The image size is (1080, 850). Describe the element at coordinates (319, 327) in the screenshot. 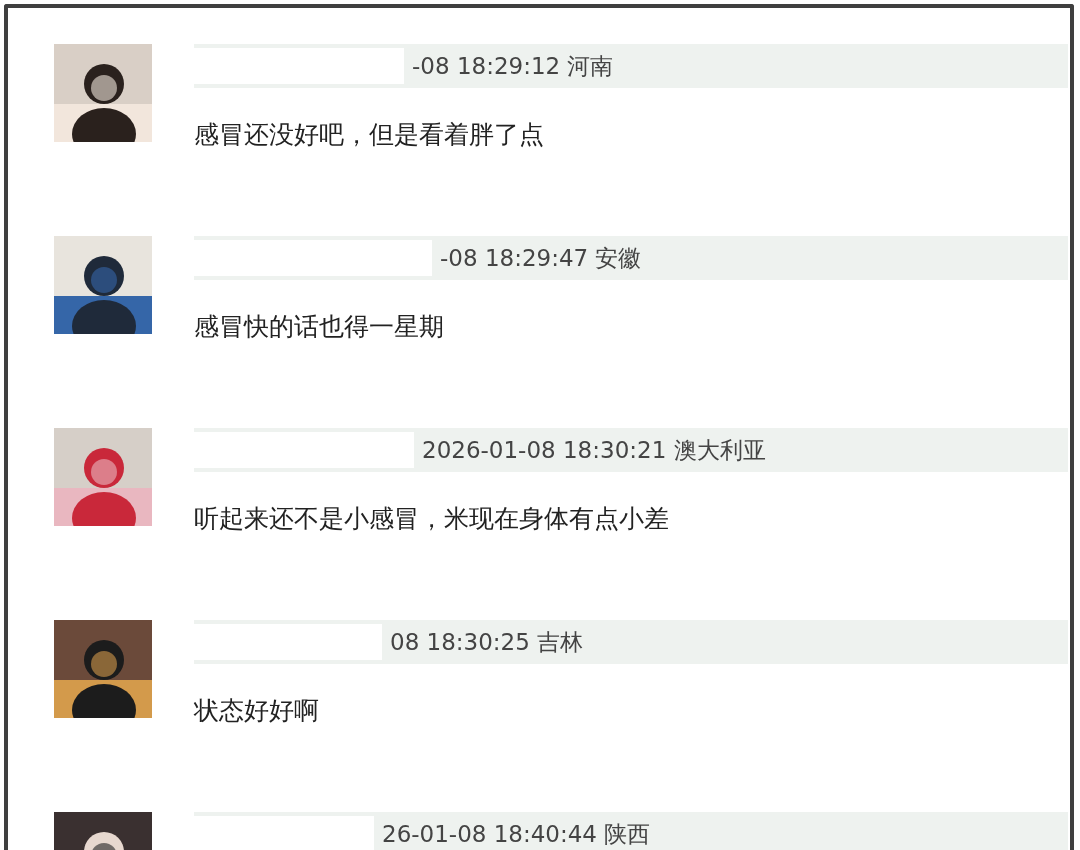

I see `comment-text: 感冒快的话也得一星期` at that location.